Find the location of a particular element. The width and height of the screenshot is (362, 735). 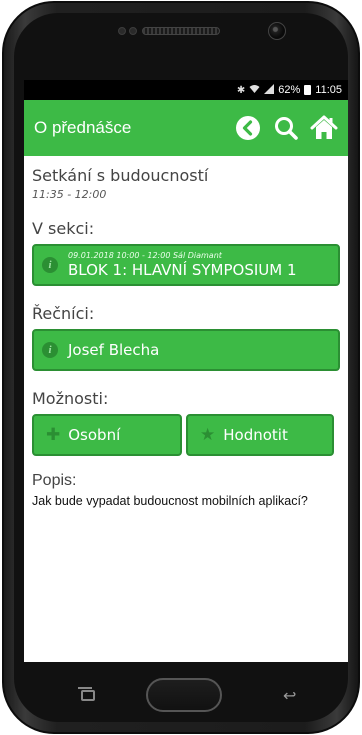

app-bar-actions is located at coordinates (286, 128).